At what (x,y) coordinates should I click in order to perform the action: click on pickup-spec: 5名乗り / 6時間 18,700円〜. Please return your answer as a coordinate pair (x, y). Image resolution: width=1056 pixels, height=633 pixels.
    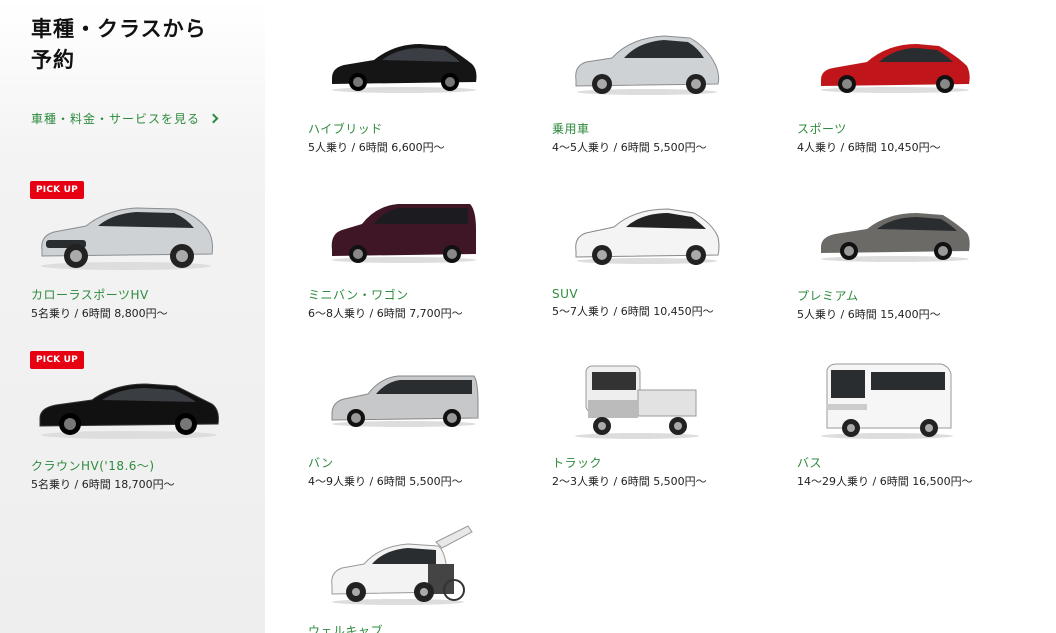
    Looking at the image, I should click on (103, 484).